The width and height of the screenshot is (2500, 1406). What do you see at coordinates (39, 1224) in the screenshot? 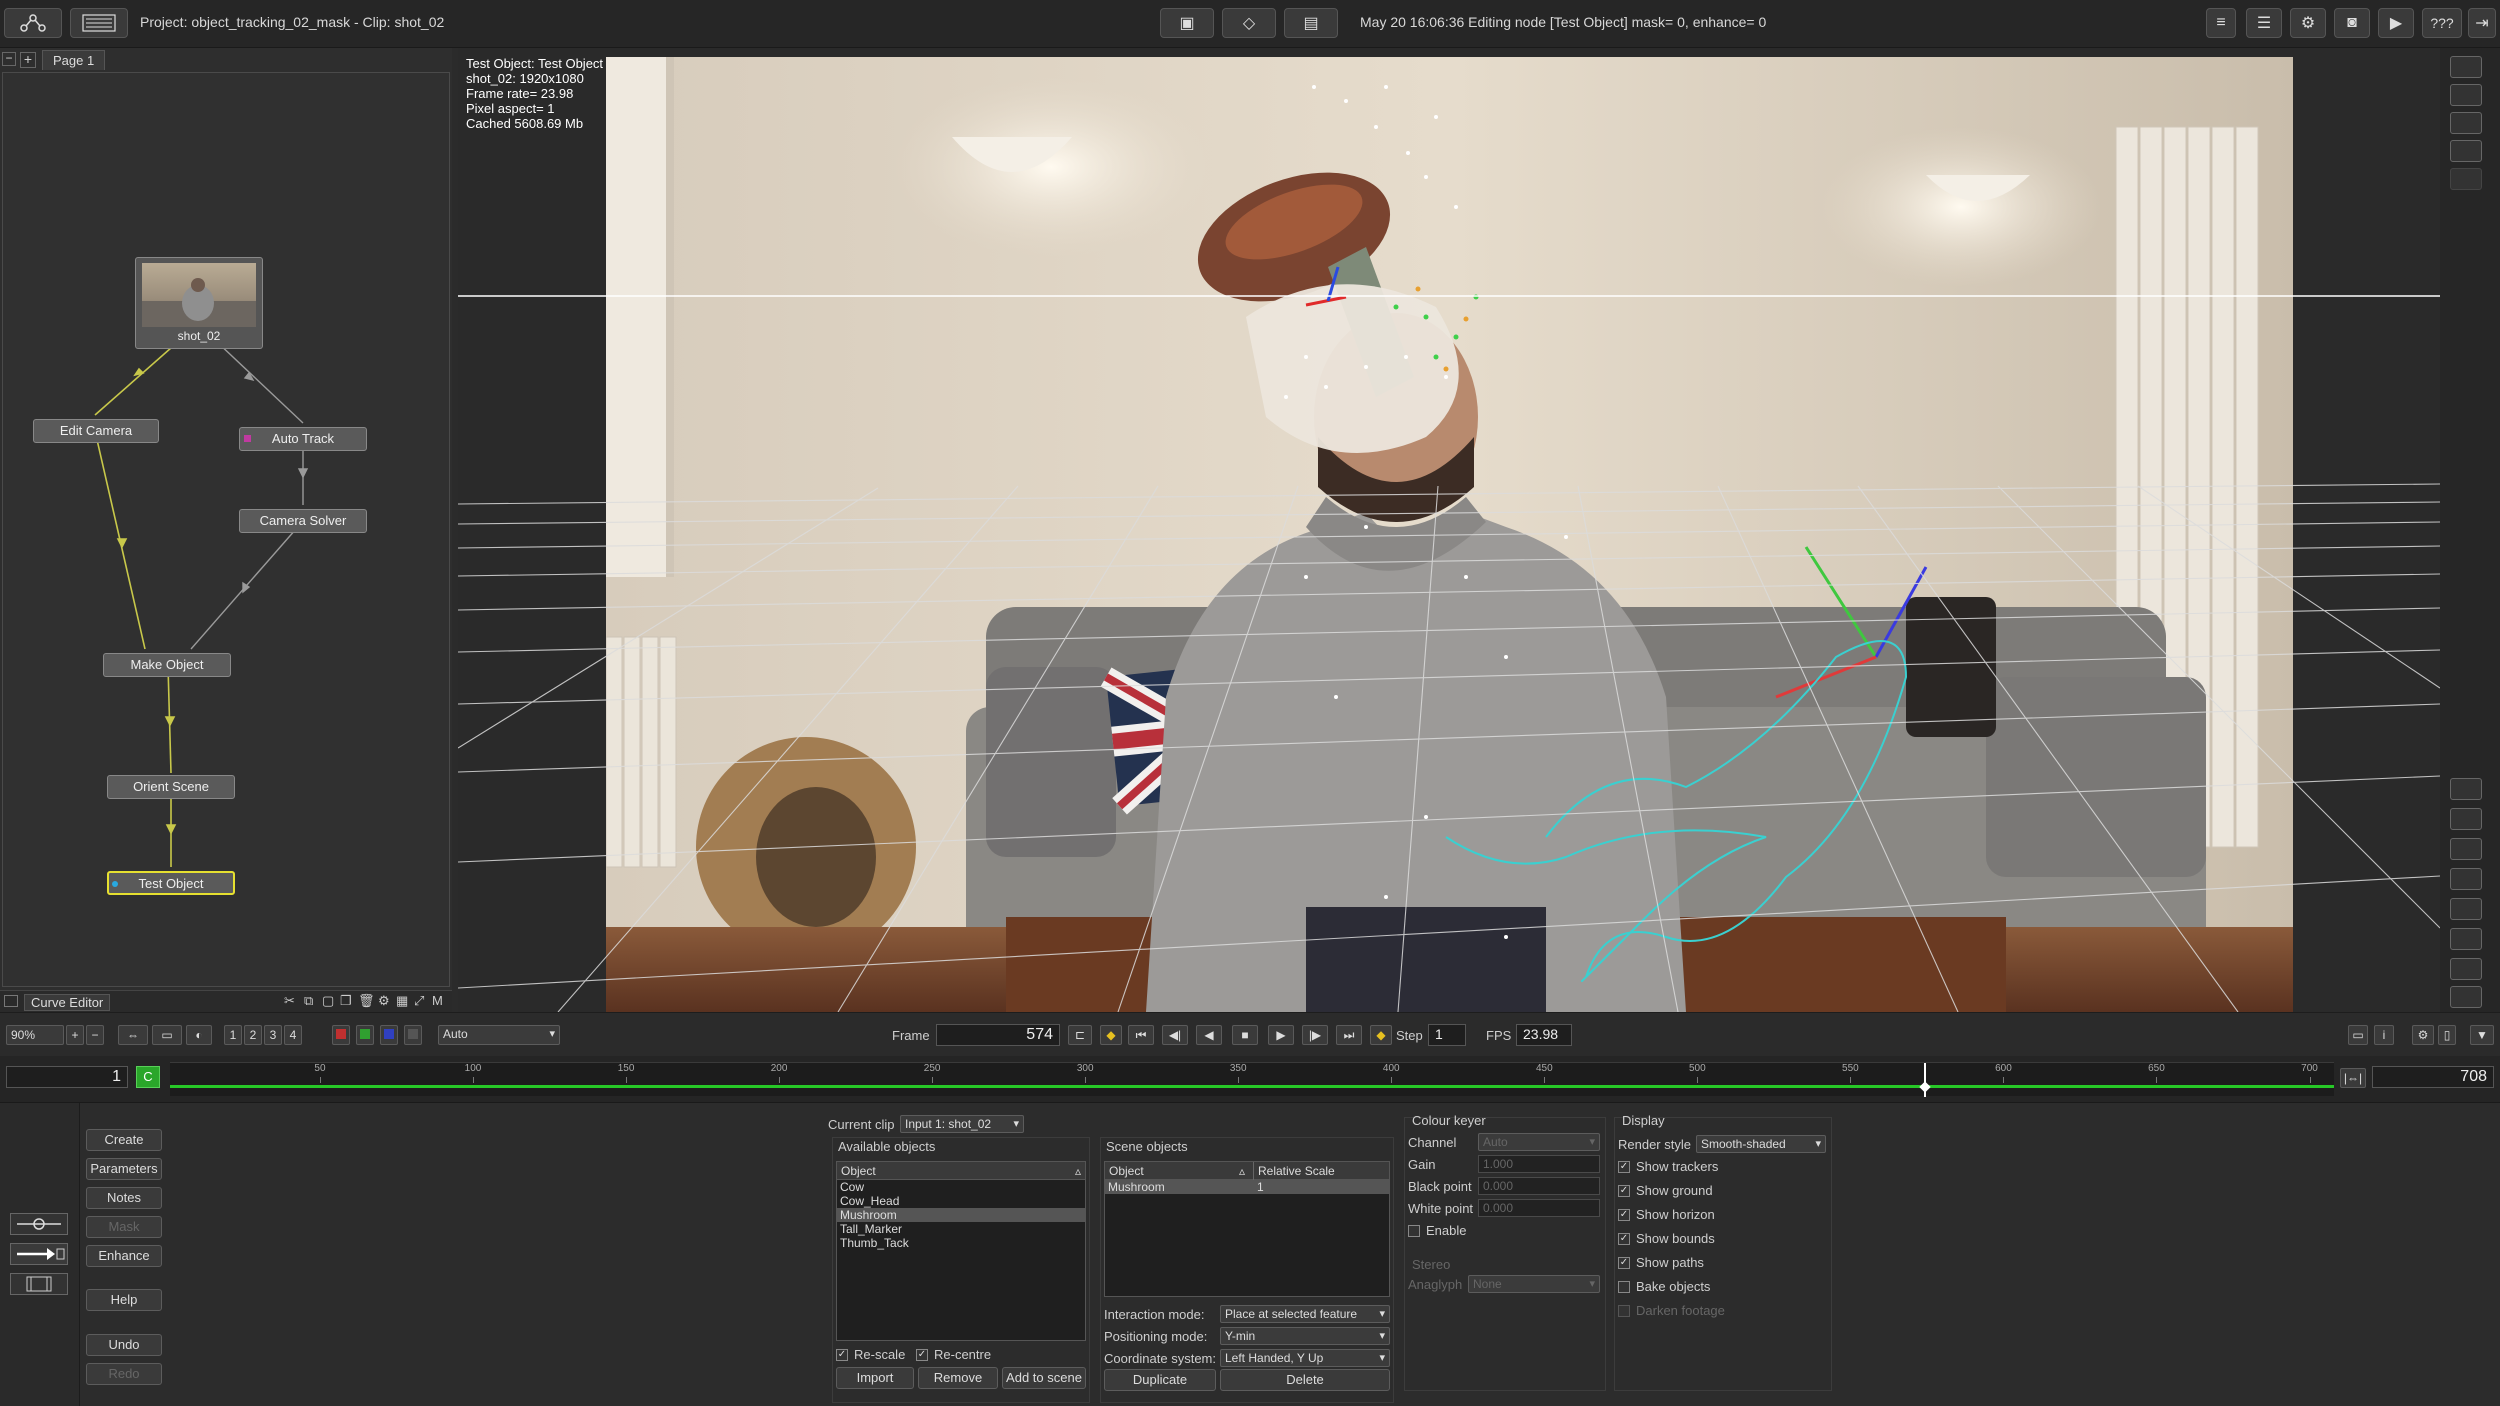
I see `slider-mode-button` at bounding box center [39, 1224].